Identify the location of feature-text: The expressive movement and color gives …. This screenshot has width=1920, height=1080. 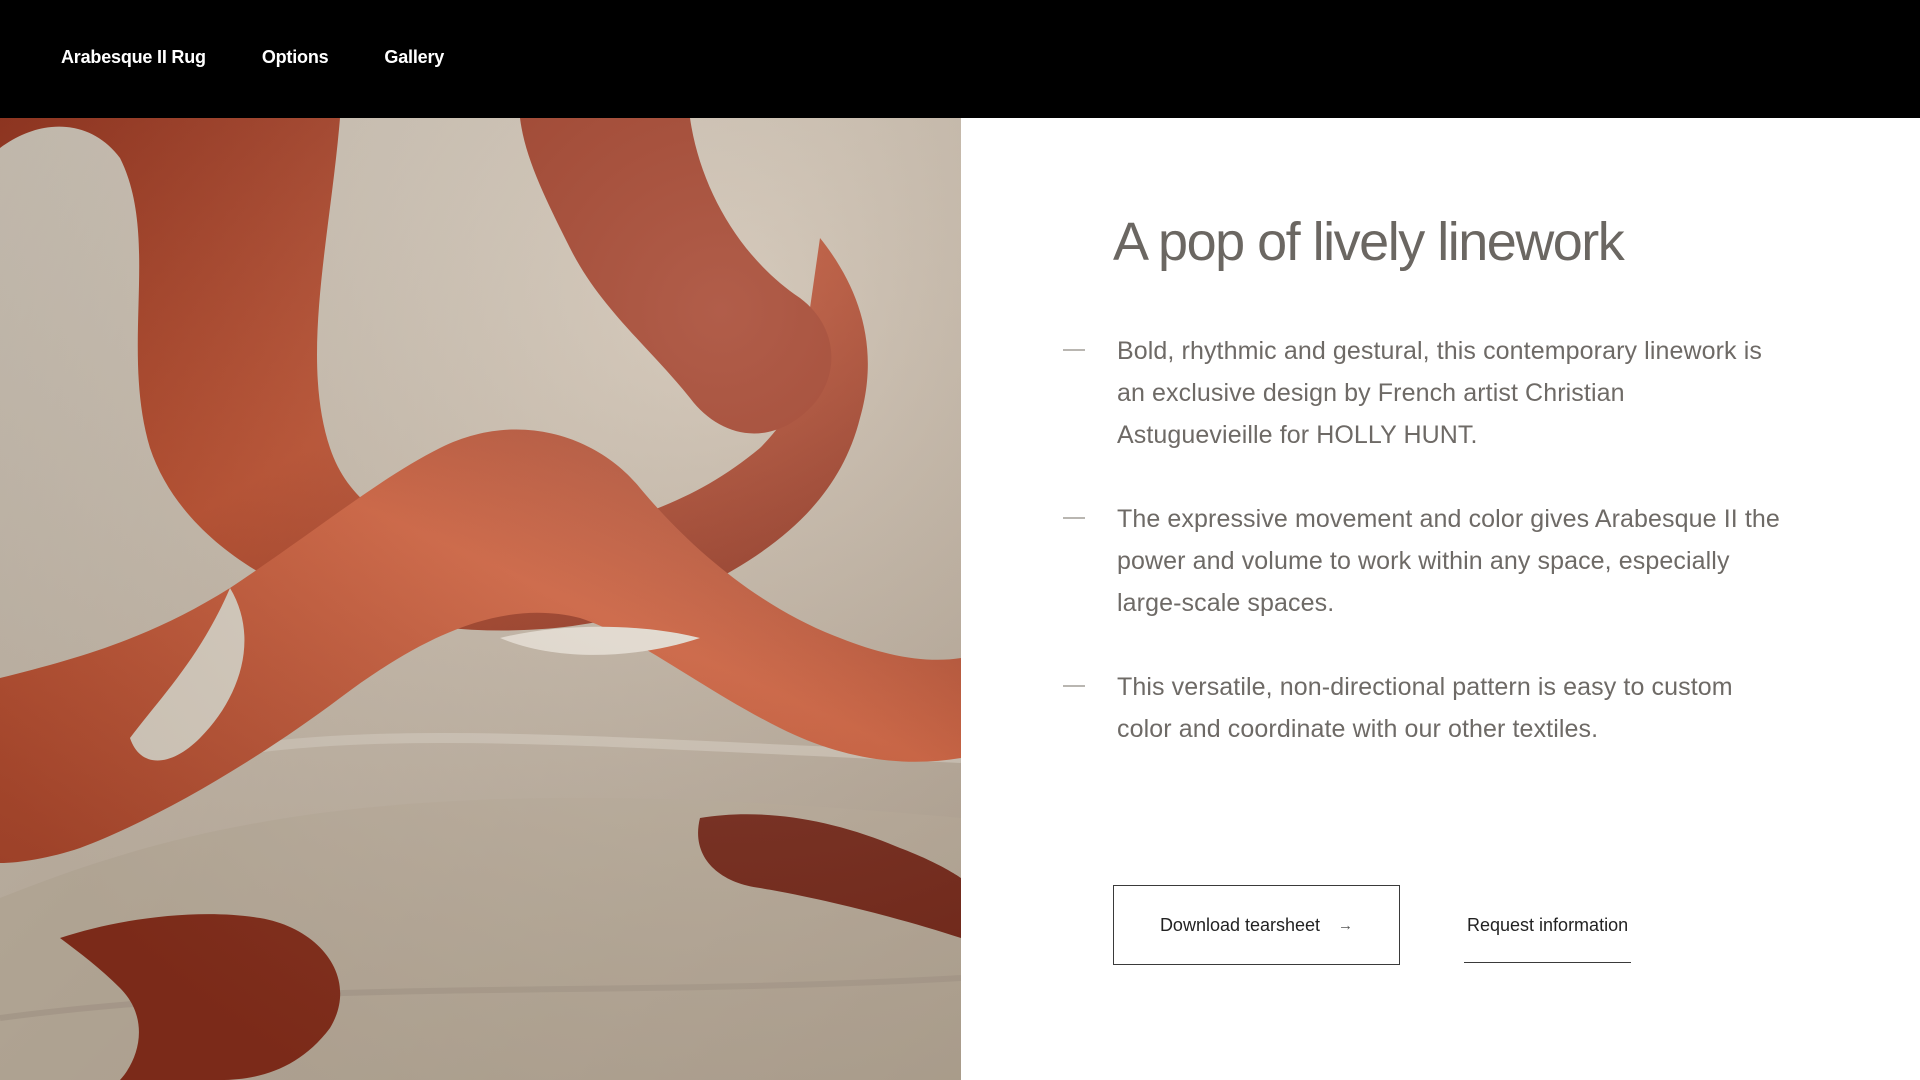
(1448, 561).